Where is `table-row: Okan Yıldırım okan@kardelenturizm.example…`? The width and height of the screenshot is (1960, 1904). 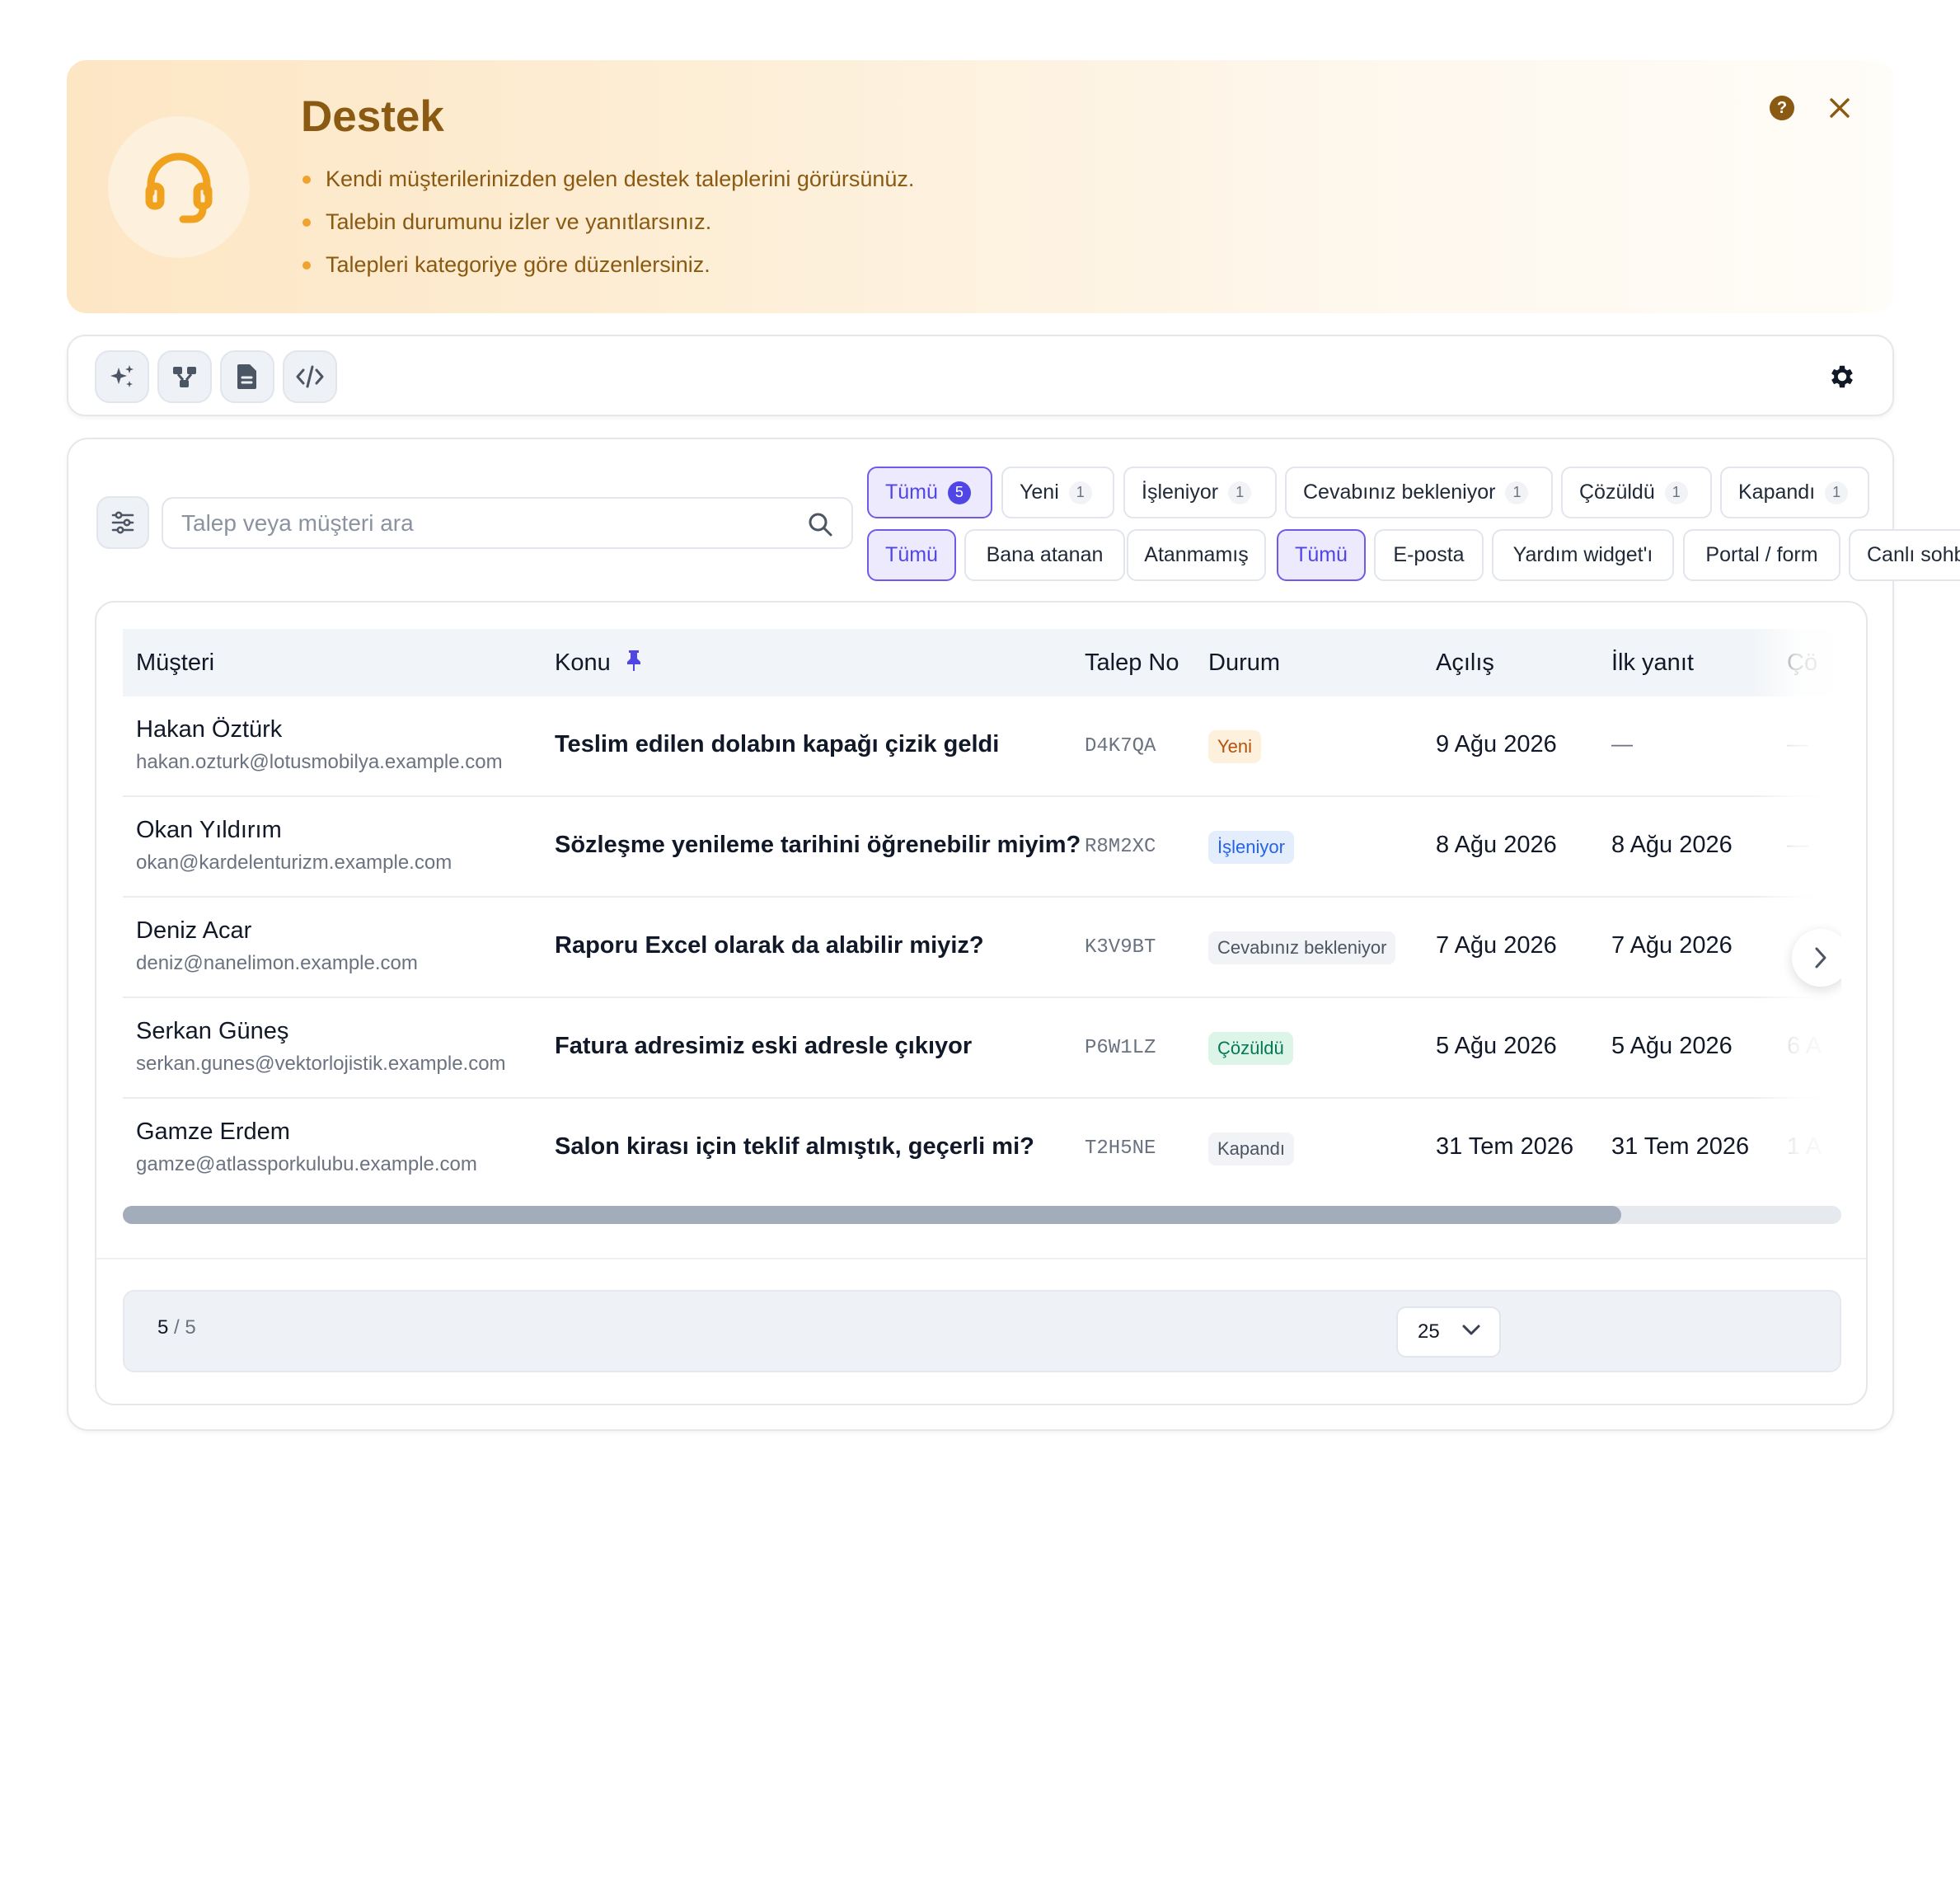 table-row: Okan Yıldırım okan@kardelenturizm.example… is located at coordinates (982, 847).